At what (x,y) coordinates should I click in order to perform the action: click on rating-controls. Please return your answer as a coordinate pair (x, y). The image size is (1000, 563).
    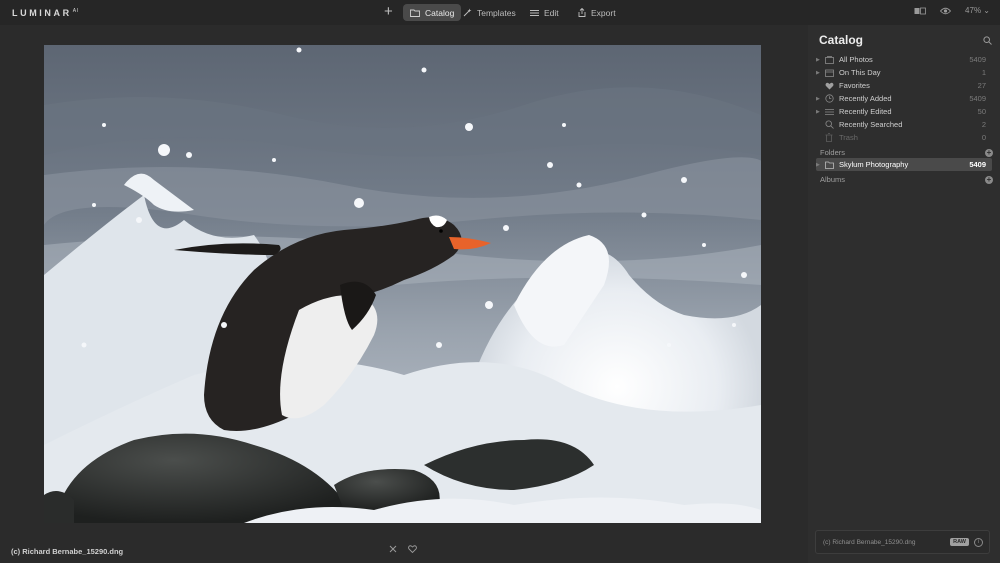
    Looking at the image, I should click on (403, 549).